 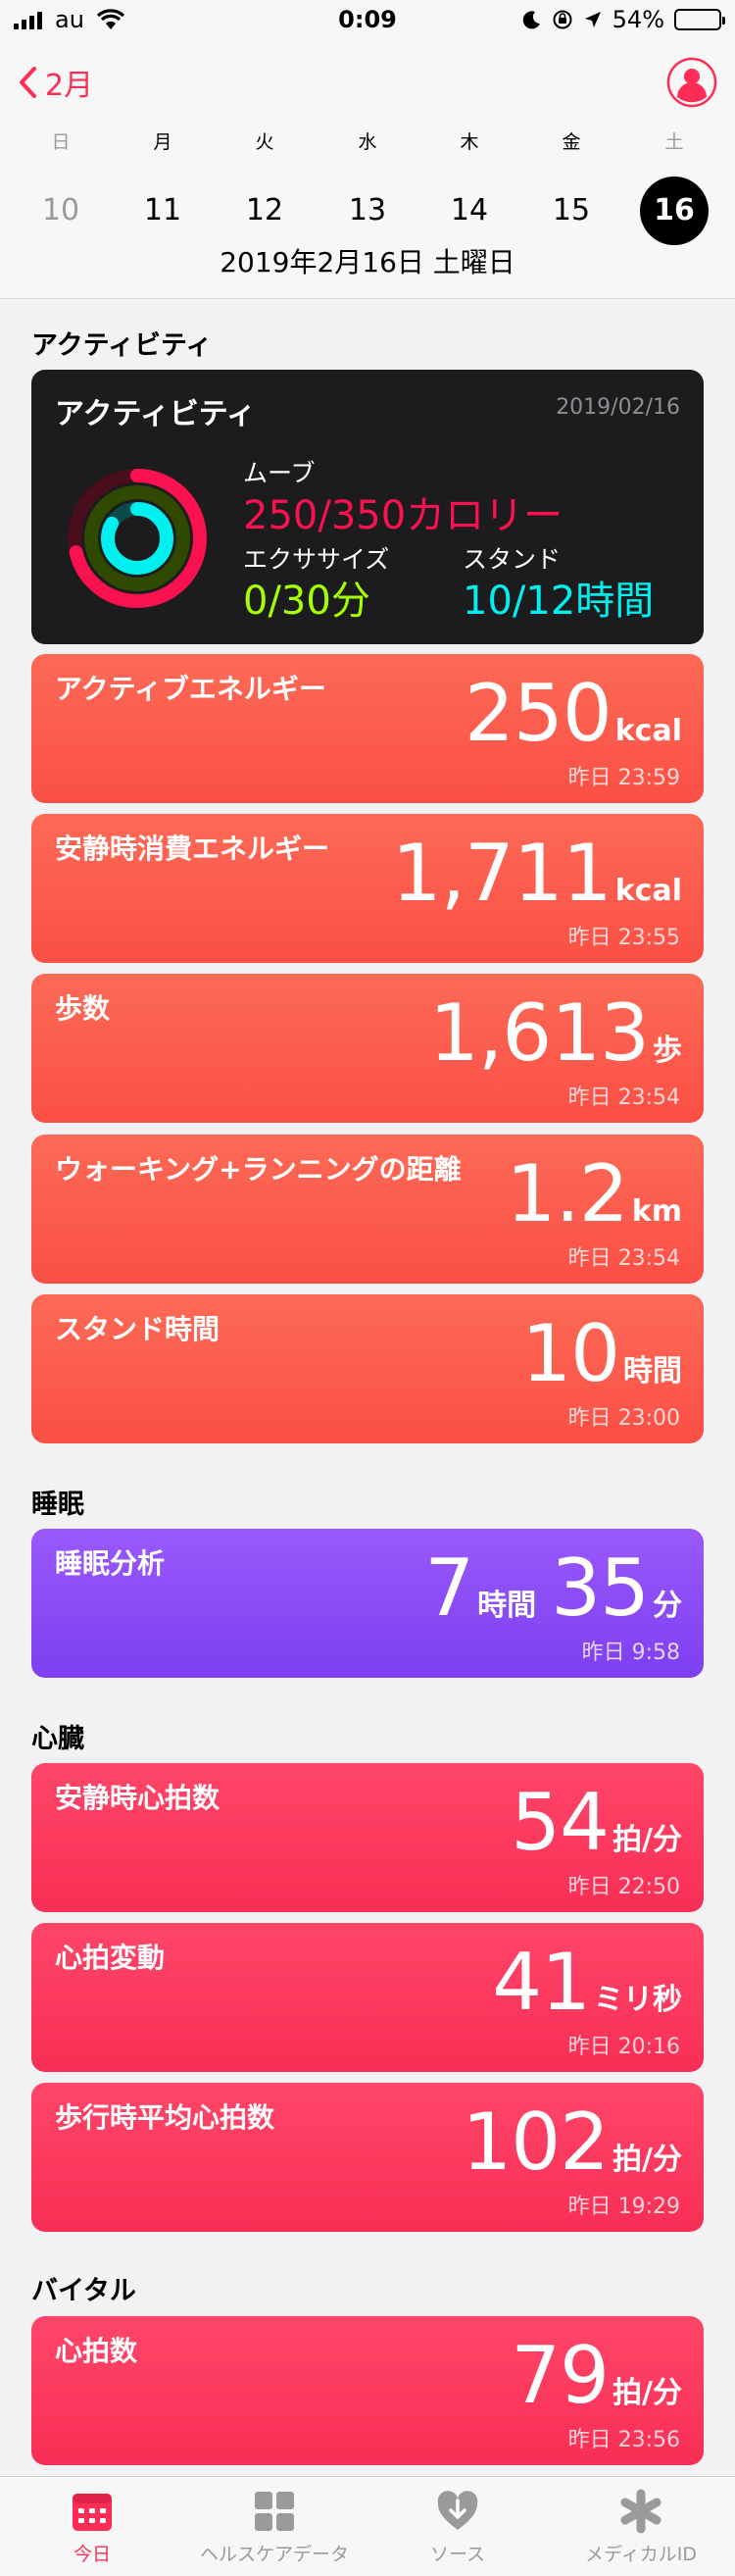 I want to click on metric-timestamp: 昨日 23:55, so click(x=623, y=938).